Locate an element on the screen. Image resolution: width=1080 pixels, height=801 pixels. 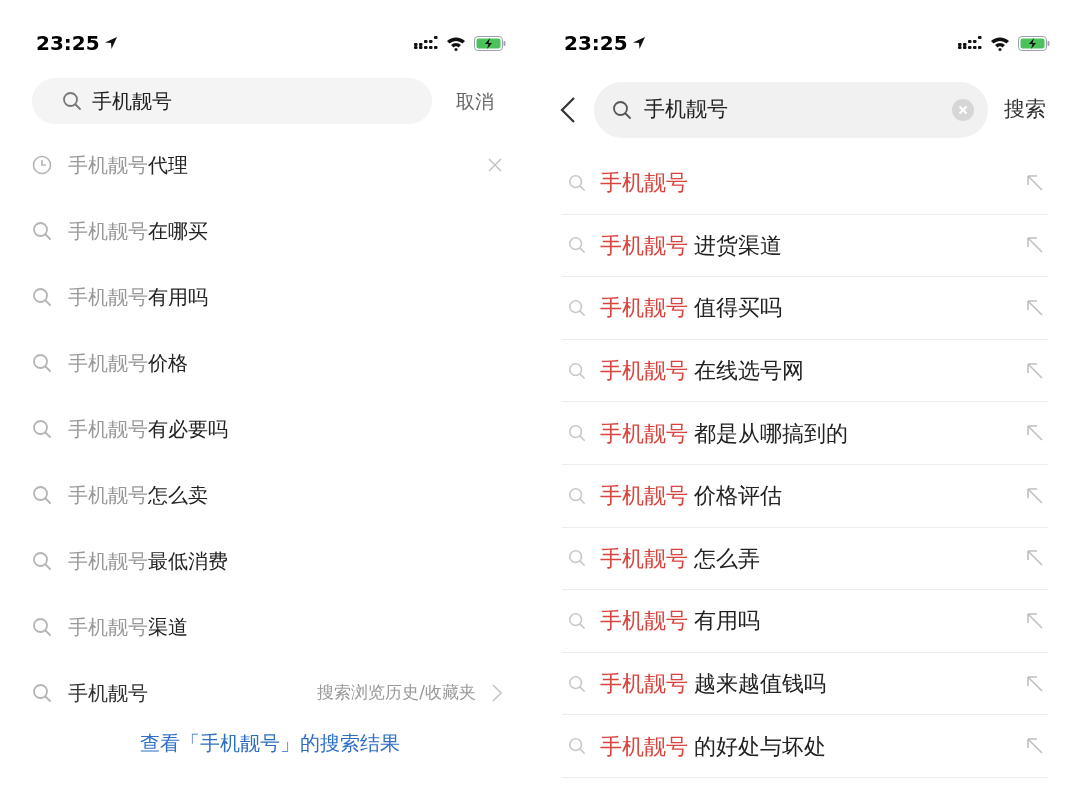
suggestion-text: 手机靓号 价格评估 is located at coordinates (691, 496).